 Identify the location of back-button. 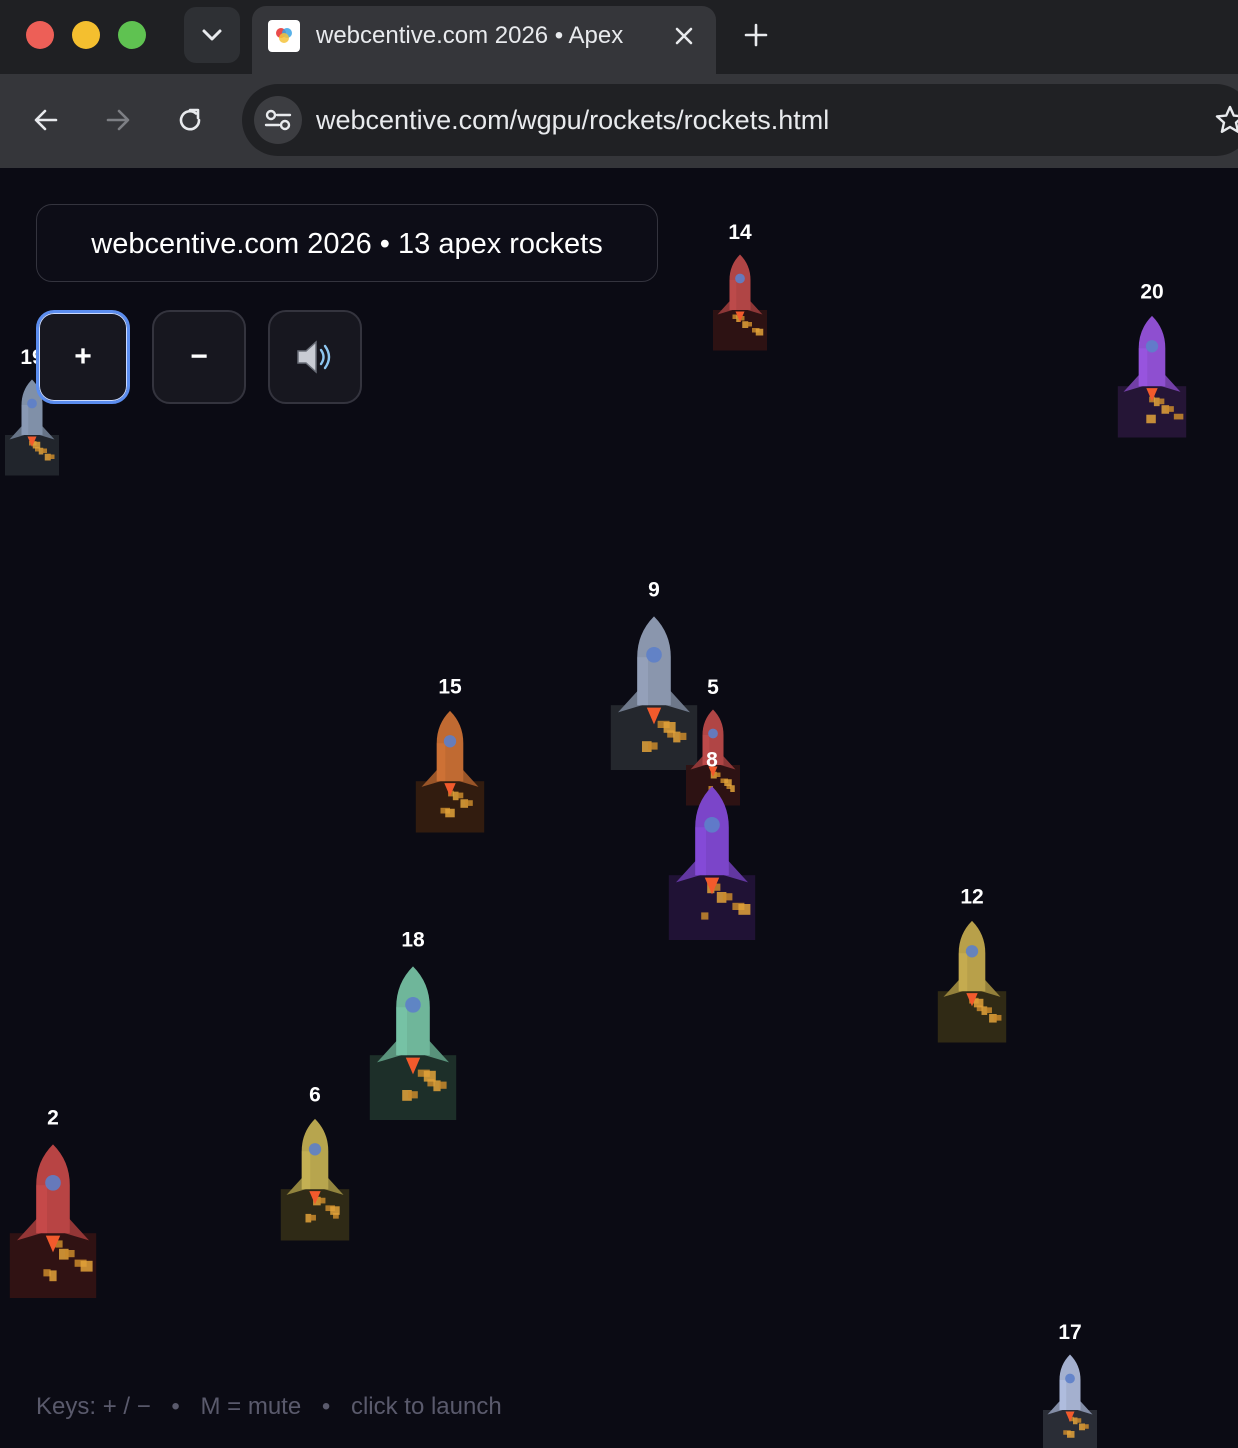
(46, 120).